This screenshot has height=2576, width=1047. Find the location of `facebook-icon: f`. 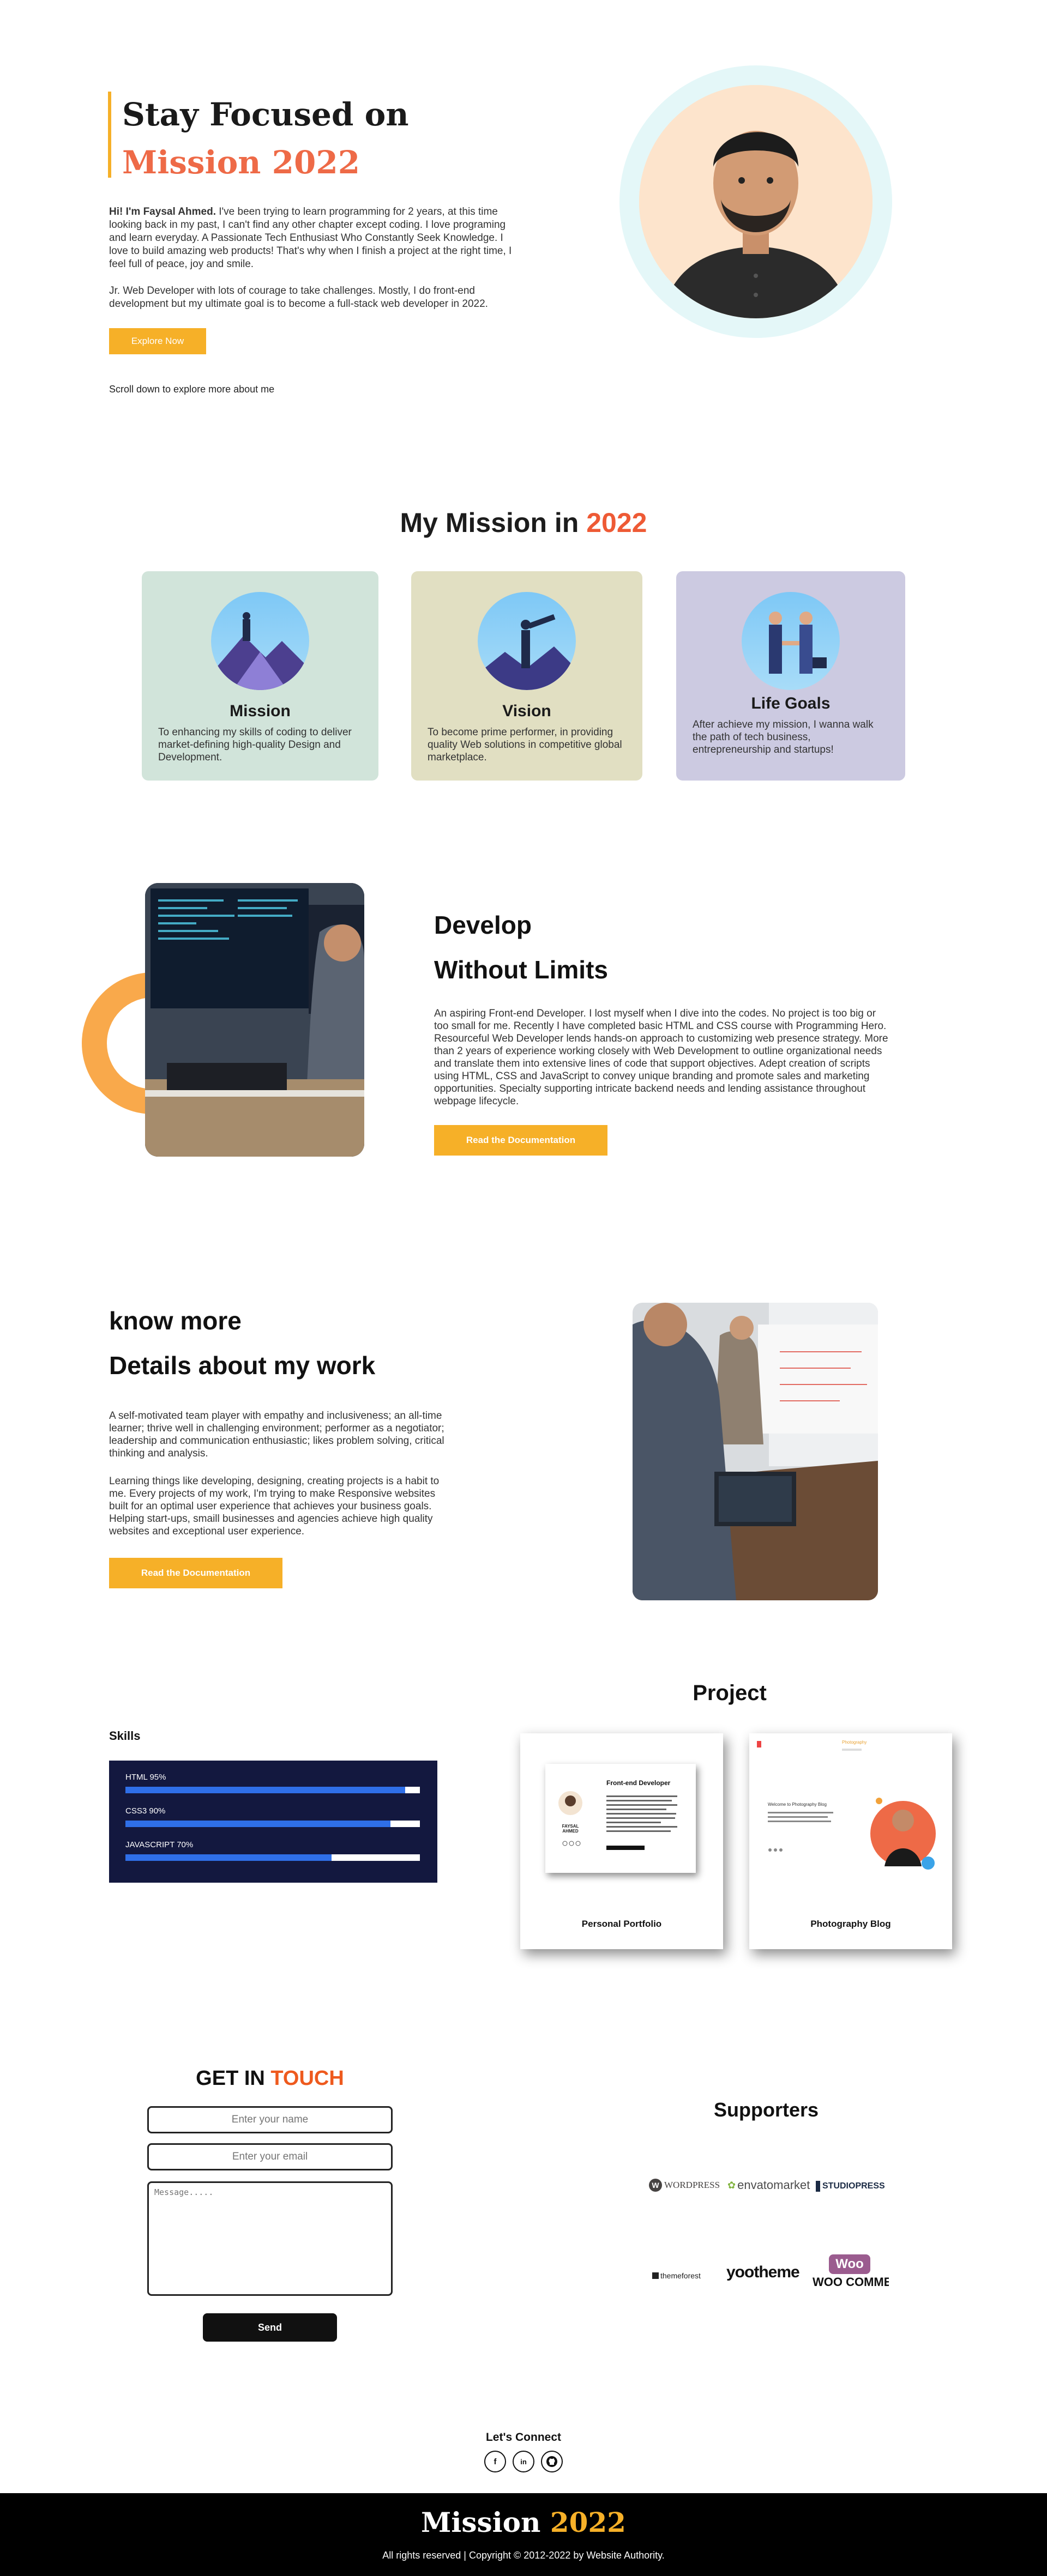

facebook-icon: f is located at coordinates (495, 2461).